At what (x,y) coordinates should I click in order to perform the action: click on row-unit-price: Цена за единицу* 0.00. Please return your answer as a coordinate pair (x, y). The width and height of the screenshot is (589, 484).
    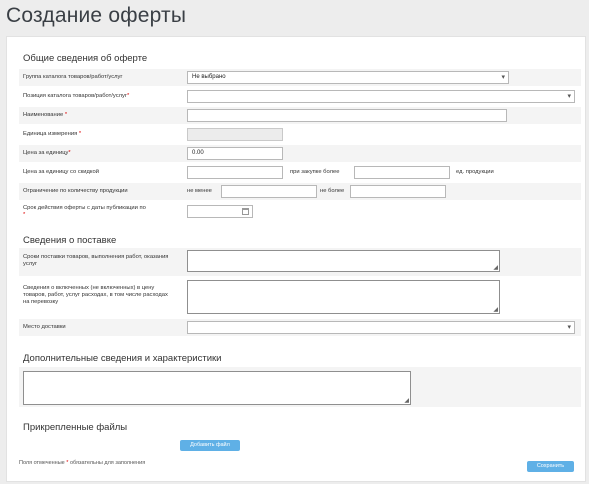
    Looking at the image, I should click on (300, 153).